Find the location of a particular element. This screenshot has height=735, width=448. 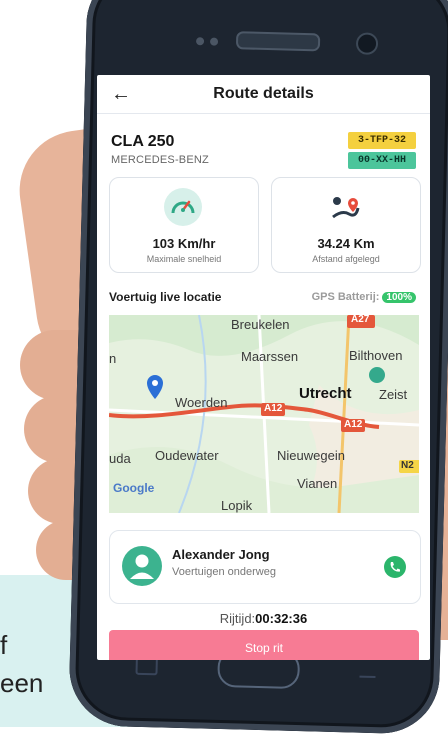

distance-card: 34.24 Km Afstand afgelegd is located at coordinates (346, 225).